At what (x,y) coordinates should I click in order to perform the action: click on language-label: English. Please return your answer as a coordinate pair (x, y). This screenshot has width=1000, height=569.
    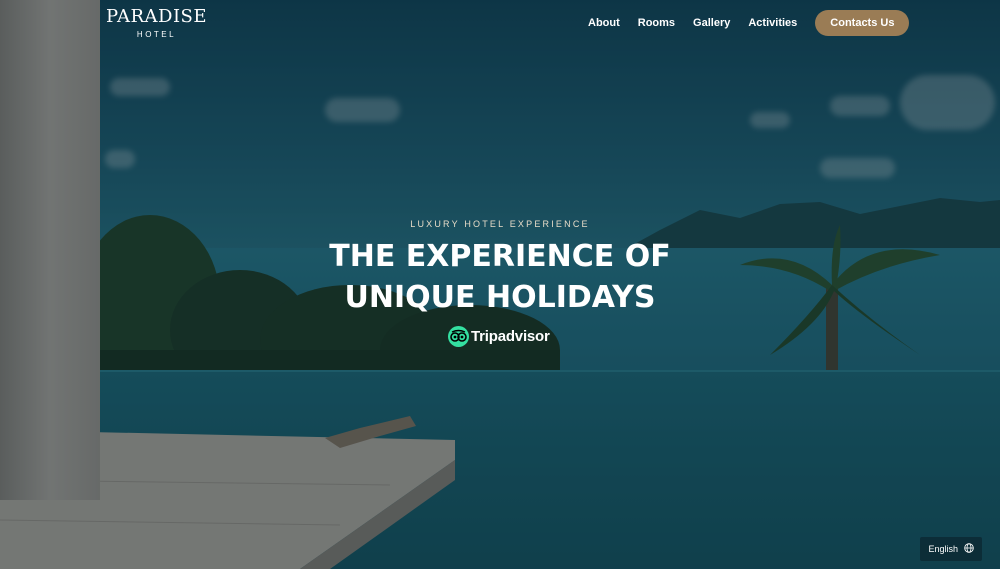
    Looking at the image, I should click on (943, 549).